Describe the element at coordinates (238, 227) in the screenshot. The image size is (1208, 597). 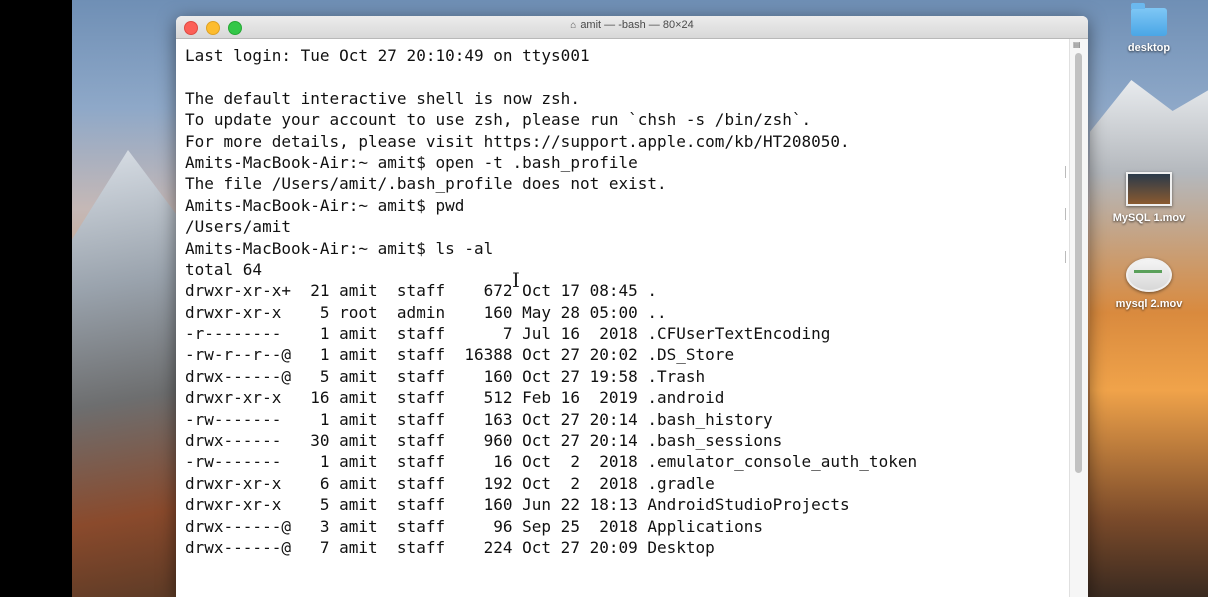
I see `terminal-line: /Users/amit` at that location.